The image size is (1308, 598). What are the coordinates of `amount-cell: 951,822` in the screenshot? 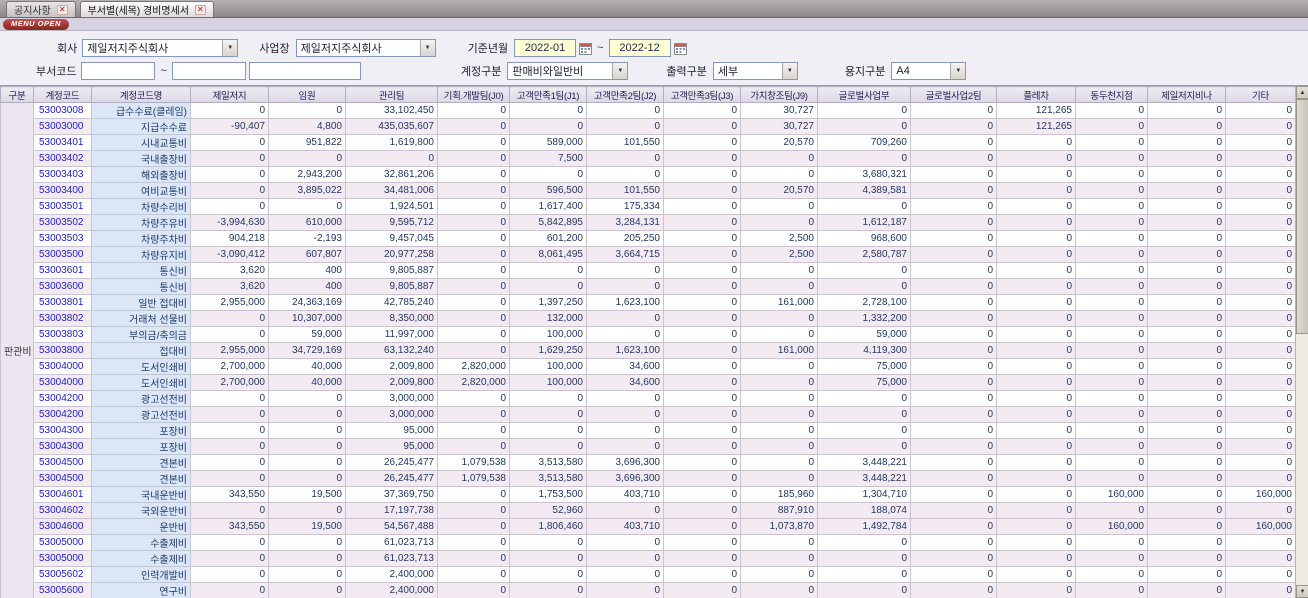 It's located at (307, 142).